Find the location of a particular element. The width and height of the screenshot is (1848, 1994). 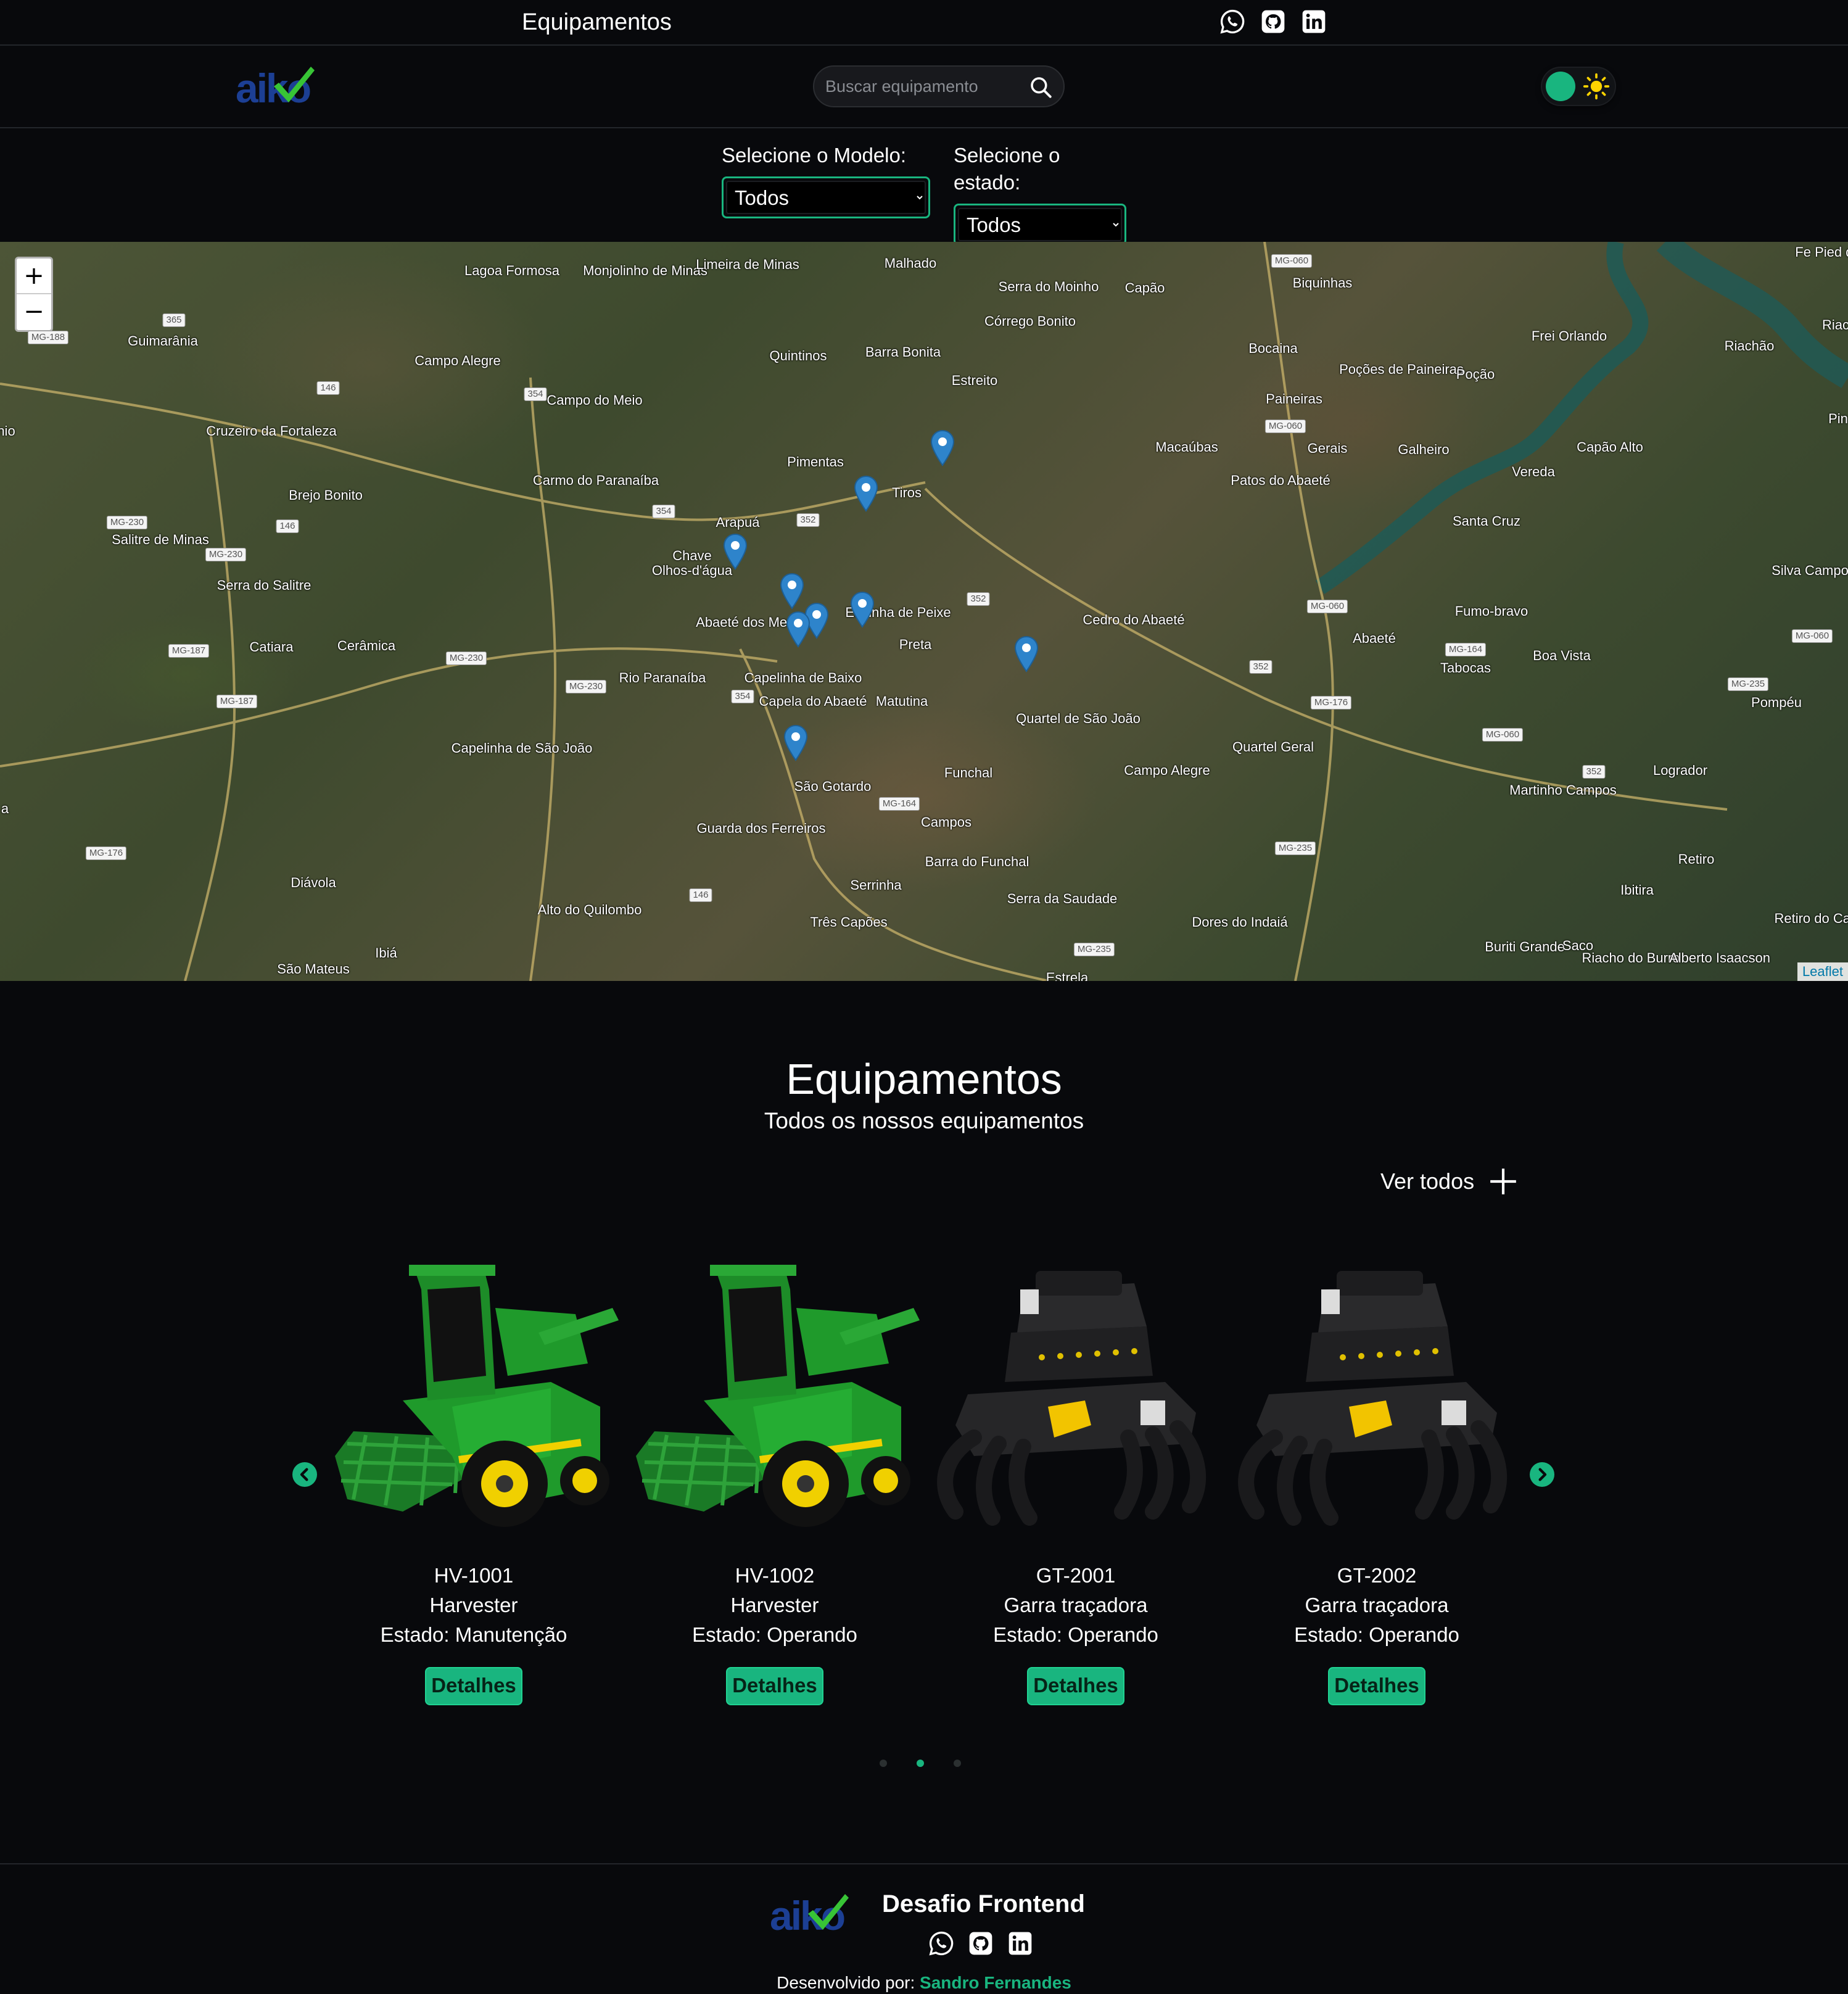

place-label: Capão Alto is located at coordinates (1610, 447).